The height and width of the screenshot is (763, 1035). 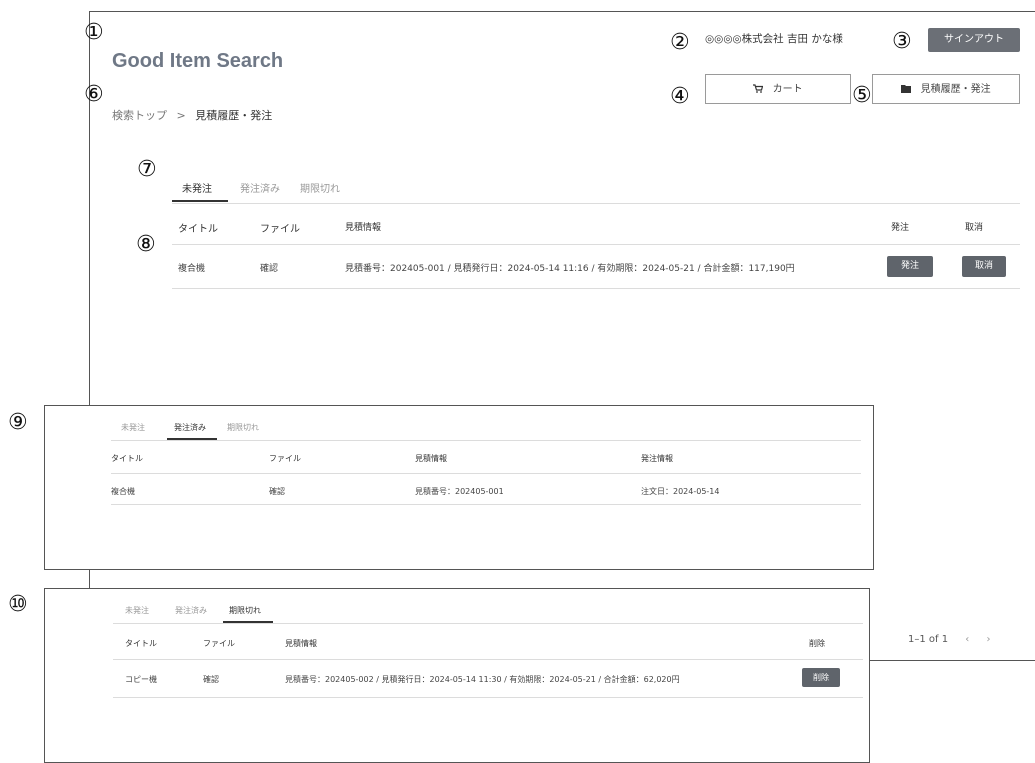 I want to click on breadcrumb-home: 検索トップ, so click(x=139, y=115).